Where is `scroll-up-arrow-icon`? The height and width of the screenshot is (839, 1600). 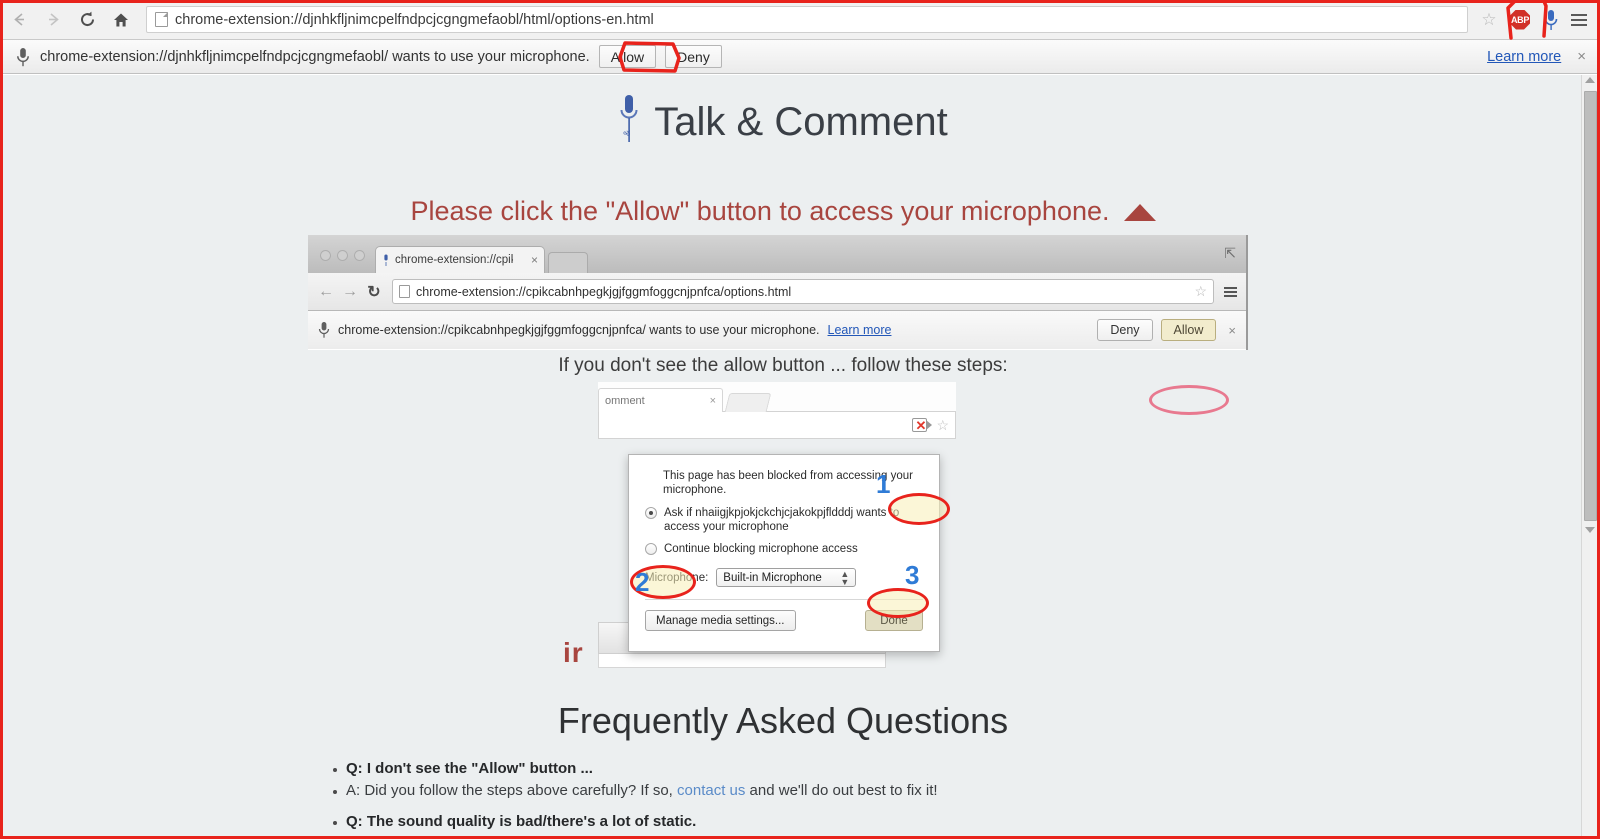 scroll-up-arrow-icon is located at coordinates (1590, 80).